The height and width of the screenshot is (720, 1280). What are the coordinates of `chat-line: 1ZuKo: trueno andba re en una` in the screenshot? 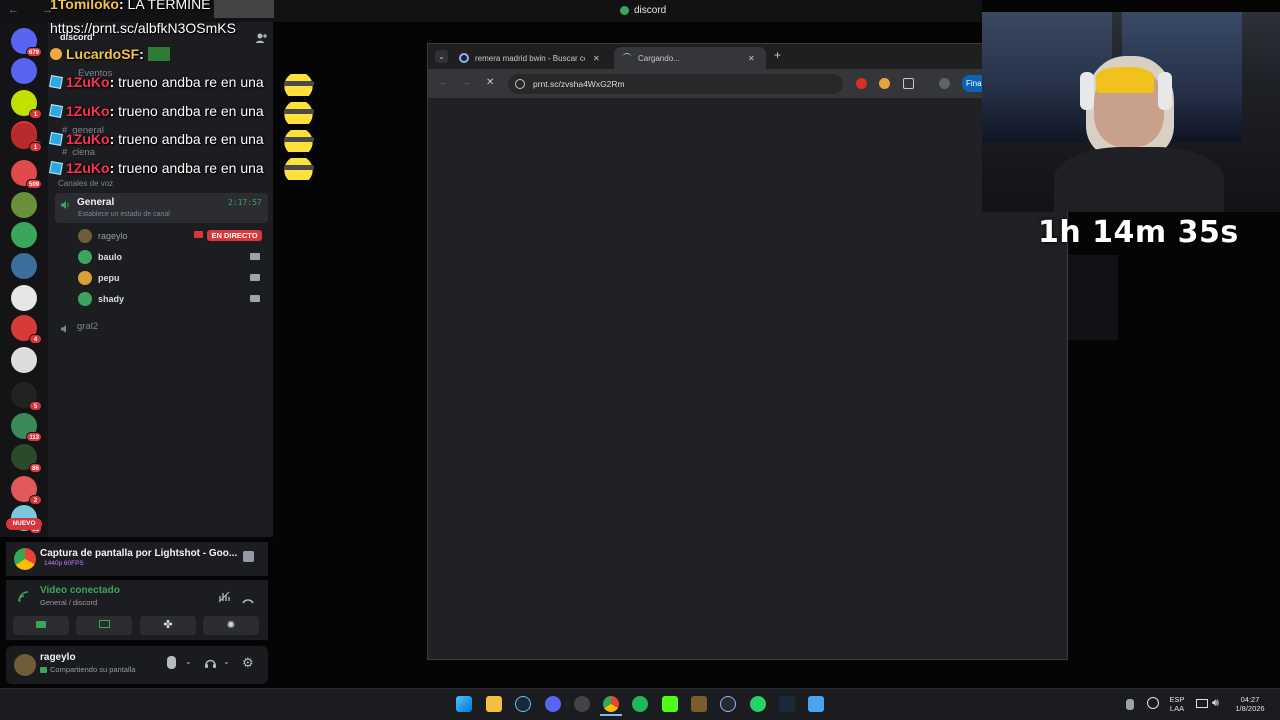 It's located at (156, 82).